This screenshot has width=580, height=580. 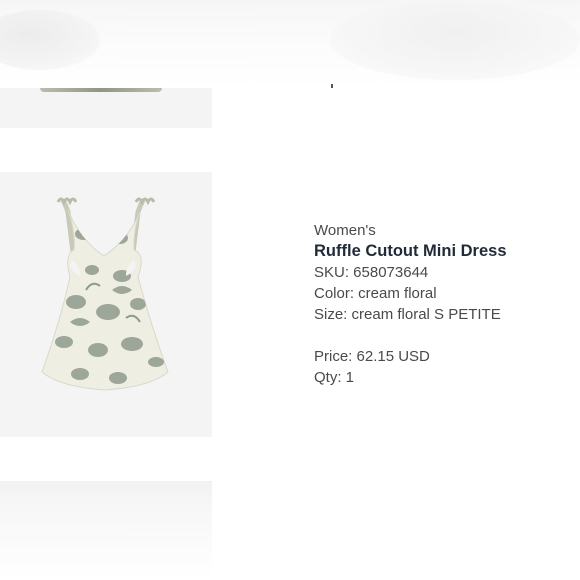 What do you see at coordinates (334, 377) in the screenshot?
I see `product-quantity: Qty: 1` at bounding box center [334, 377].